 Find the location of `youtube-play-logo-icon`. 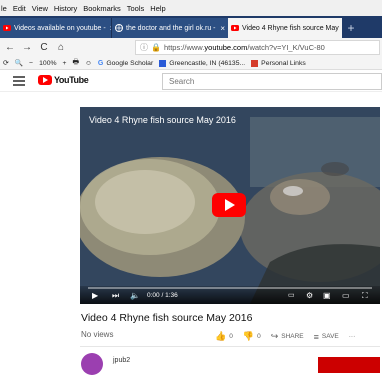

youtube-play-logo-icon is located at coordinates (45, 80).